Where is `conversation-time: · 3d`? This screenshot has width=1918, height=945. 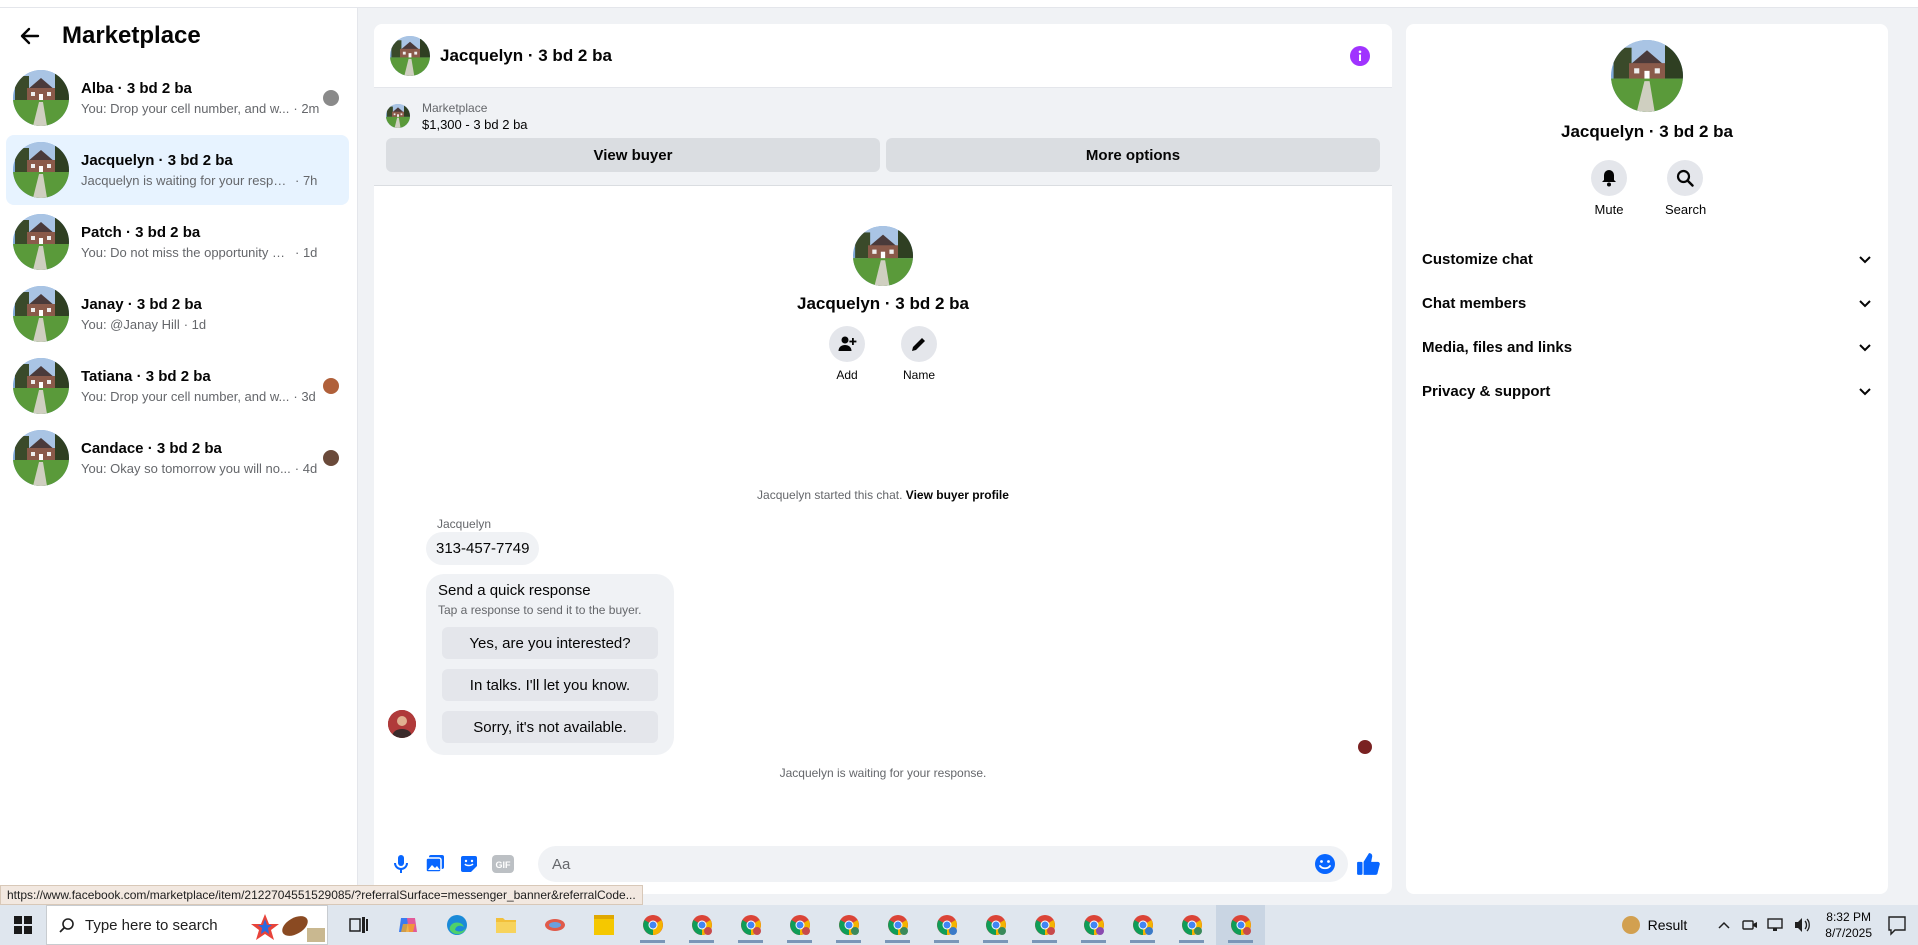
conversation-time: · 3d is located at coordinates (304, 396).